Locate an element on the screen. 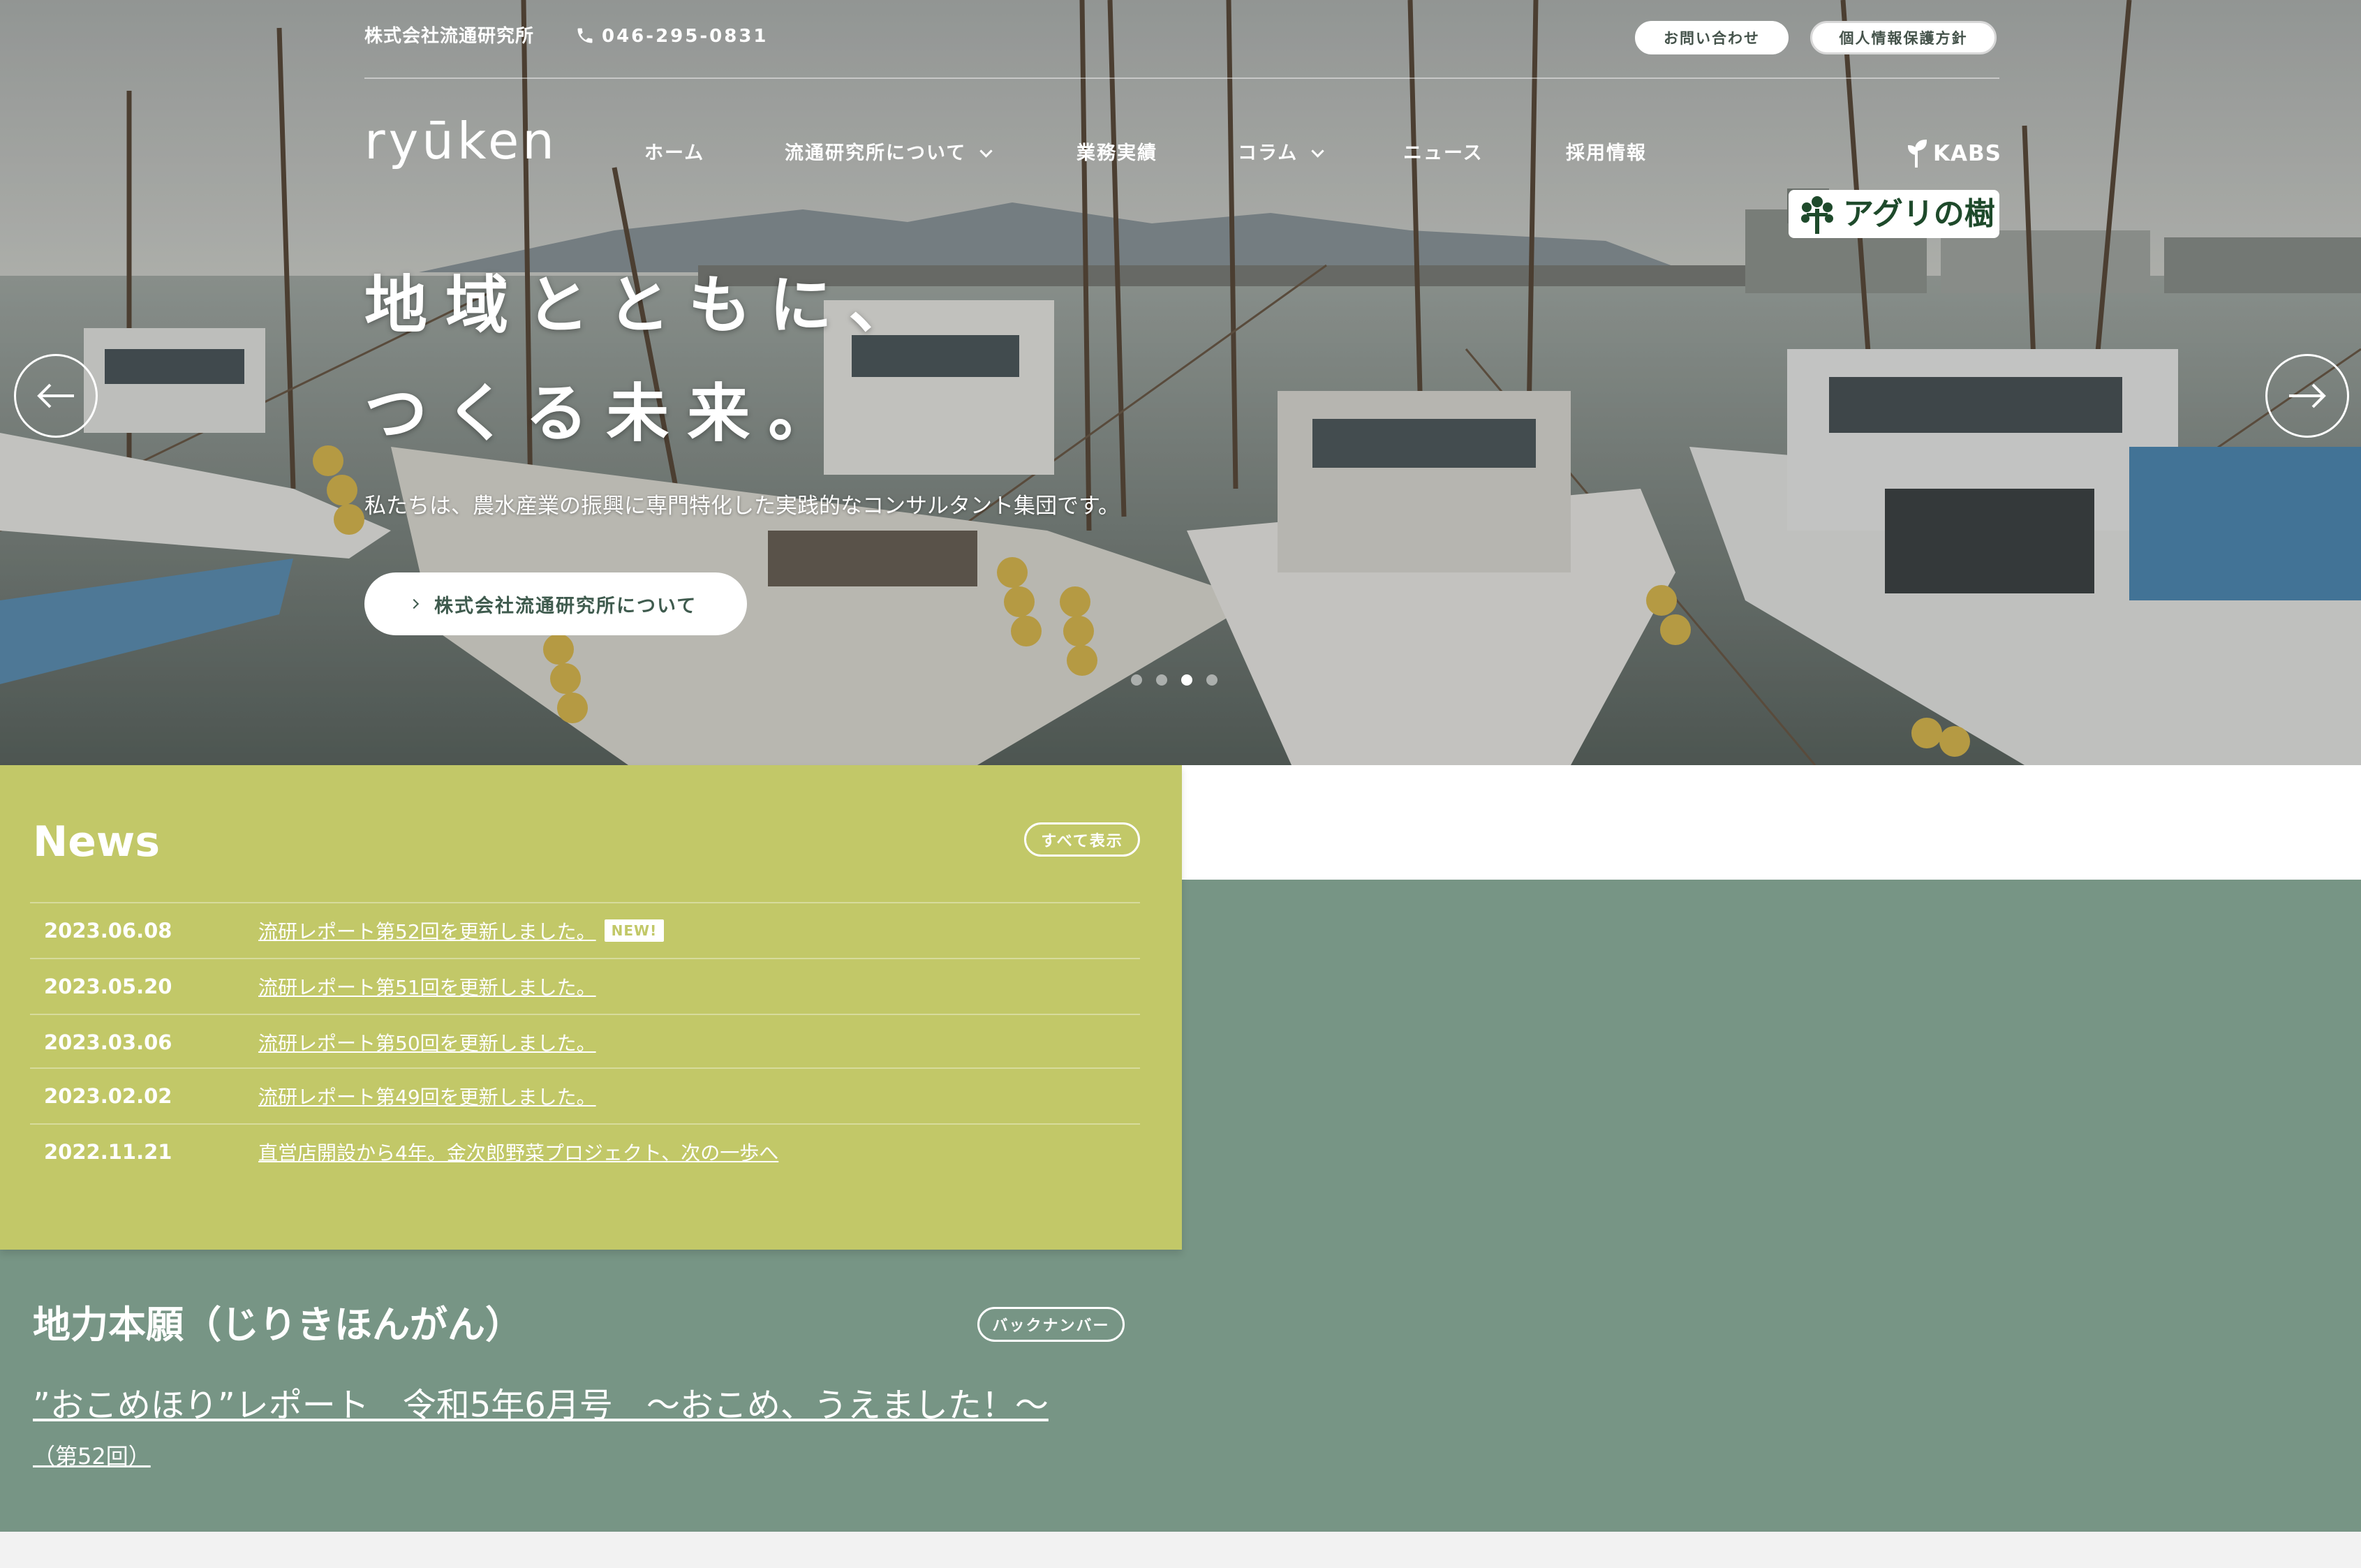 Image resolution: width=2361 pixels, height=1568 pixels. news-date: 2023.02.02 is located at coordinates (108, 1096).